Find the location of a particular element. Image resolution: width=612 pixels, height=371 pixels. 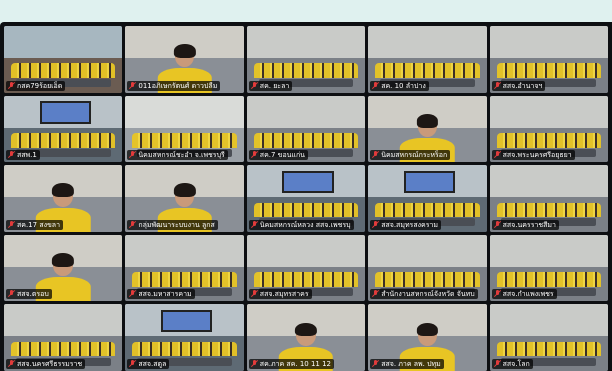

participant-name: กลุ่มพัฒนาระบบงาน ลูกส is located at coordinates (176, 224).